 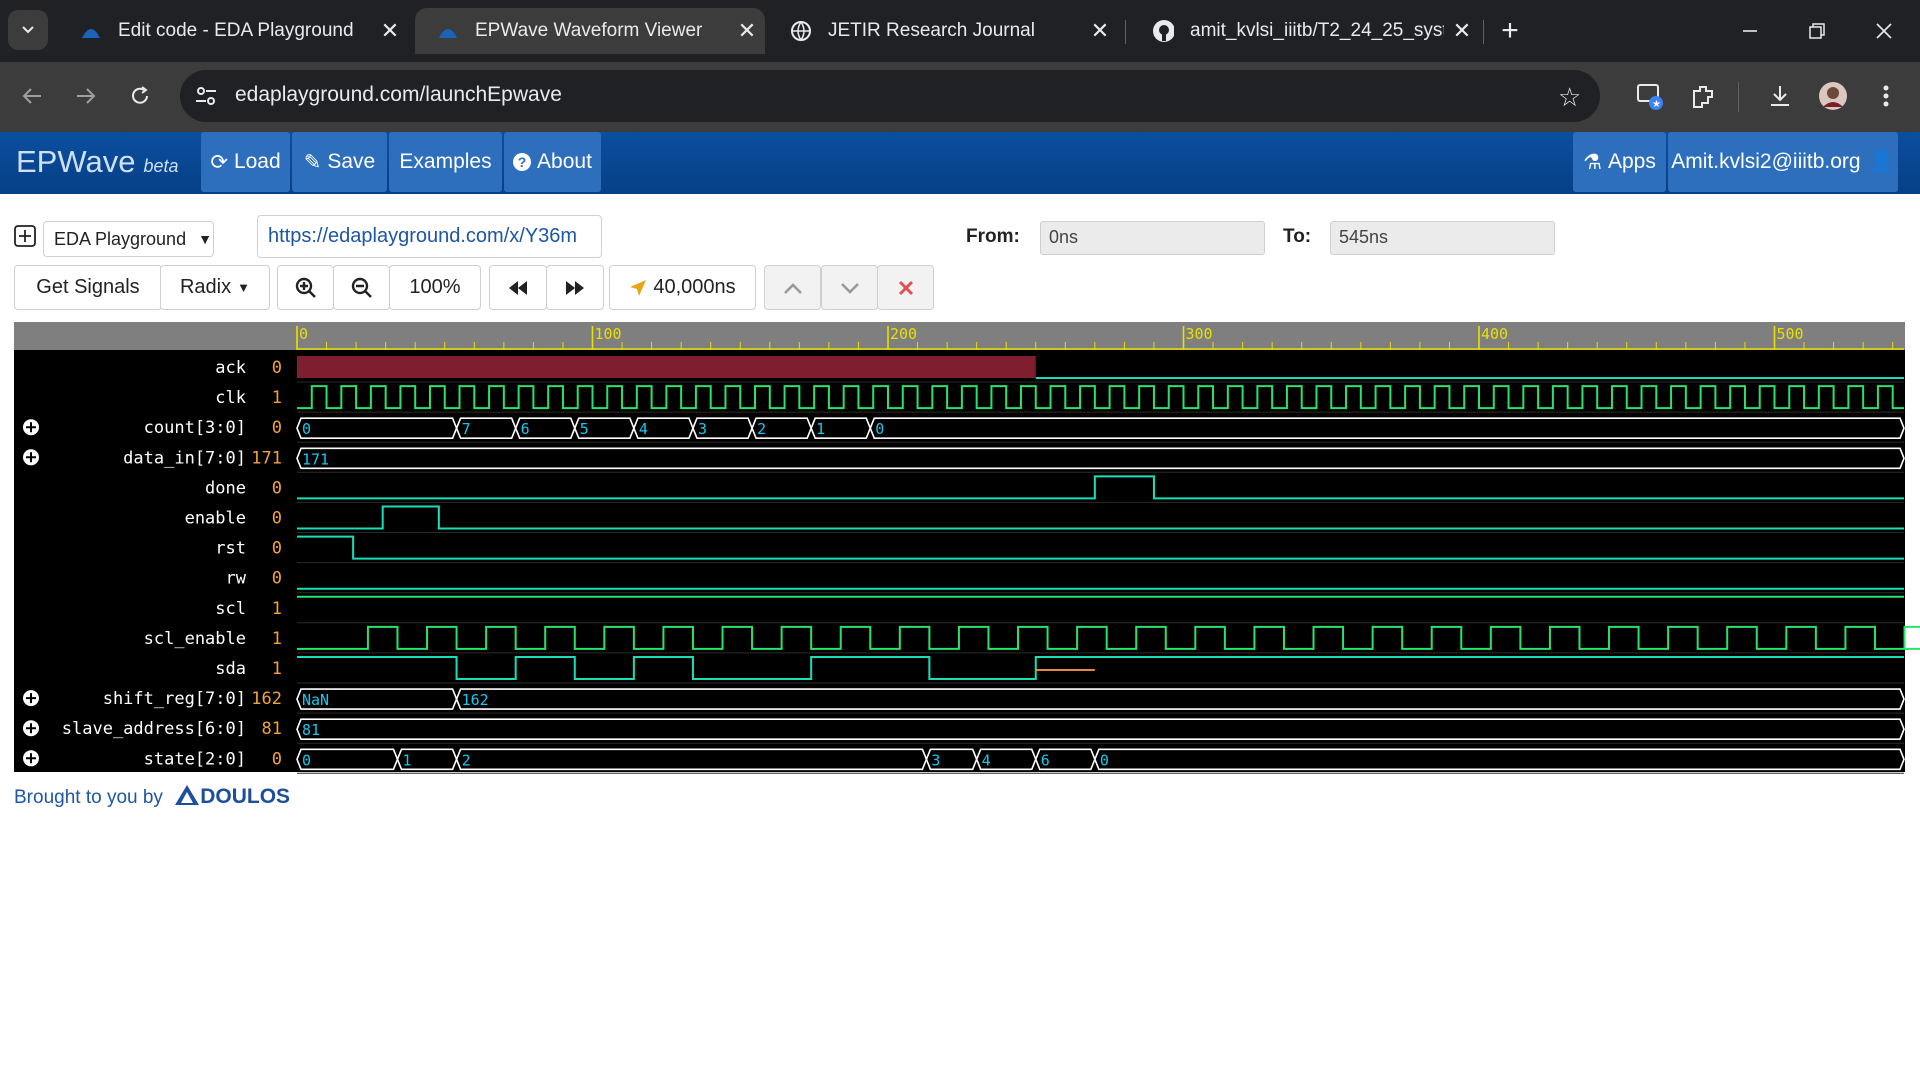 What do you see at coordinates (993, 236) in the screenshot?
I see `from-label: From:` at bounding box center [993, 236].